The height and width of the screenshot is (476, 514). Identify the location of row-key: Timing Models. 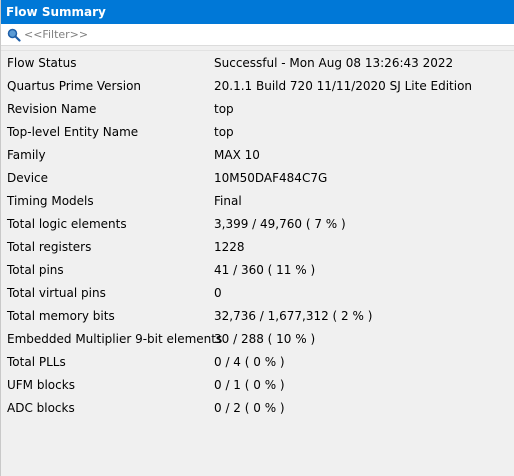
(50, 200).